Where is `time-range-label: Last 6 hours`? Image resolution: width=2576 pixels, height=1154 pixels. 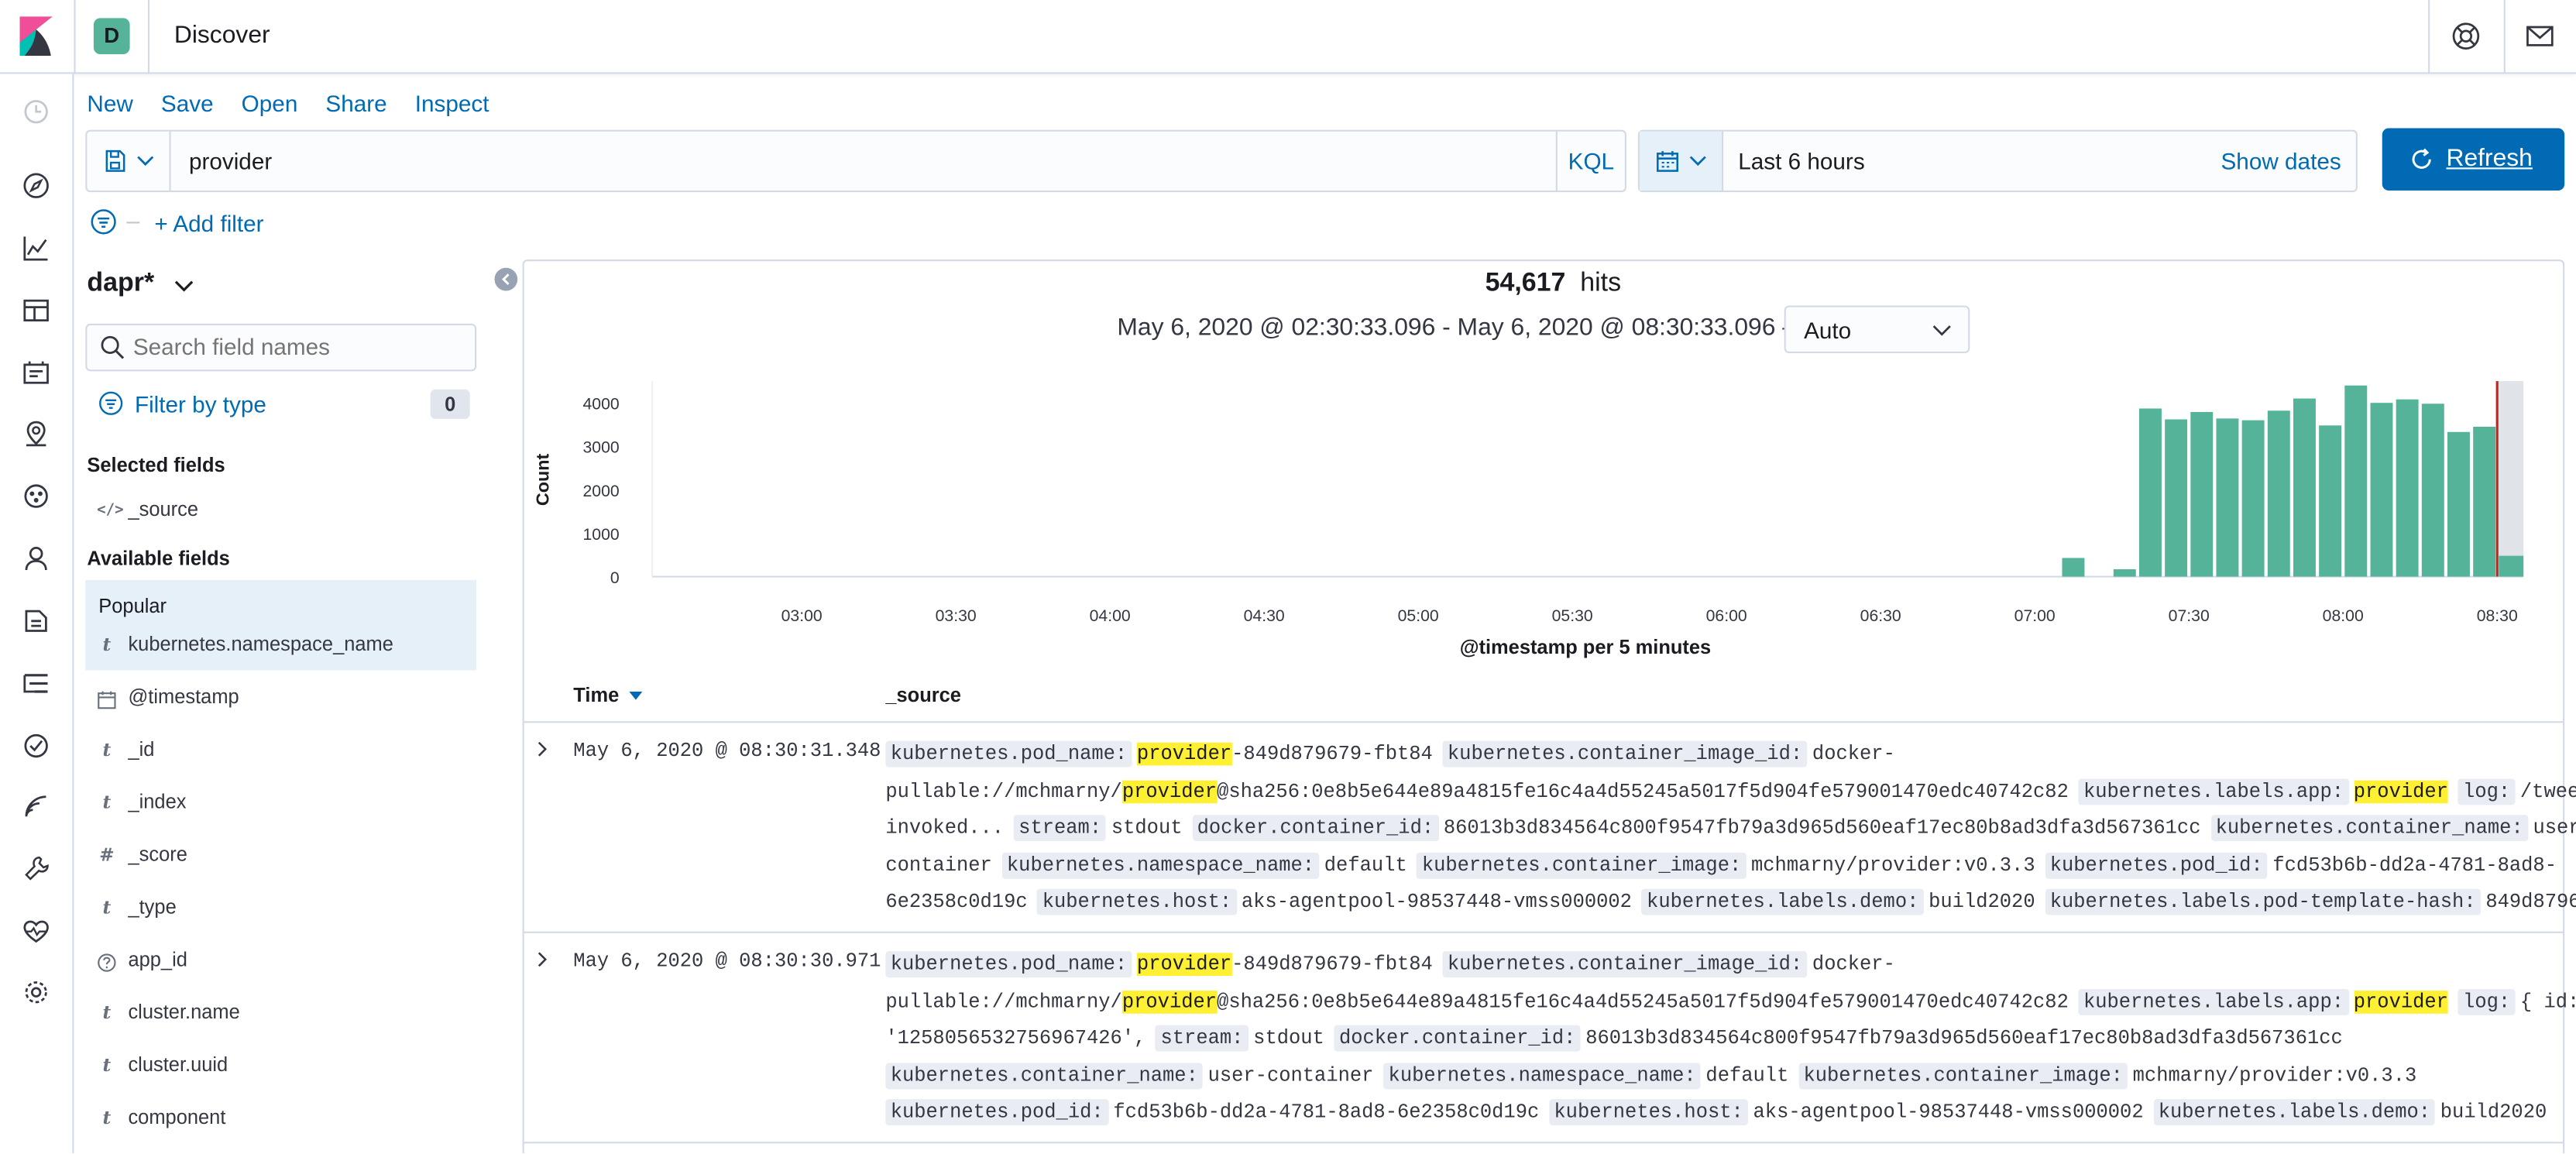 time-range-label: Last 6 hours is located at coordinates (1801, 161).